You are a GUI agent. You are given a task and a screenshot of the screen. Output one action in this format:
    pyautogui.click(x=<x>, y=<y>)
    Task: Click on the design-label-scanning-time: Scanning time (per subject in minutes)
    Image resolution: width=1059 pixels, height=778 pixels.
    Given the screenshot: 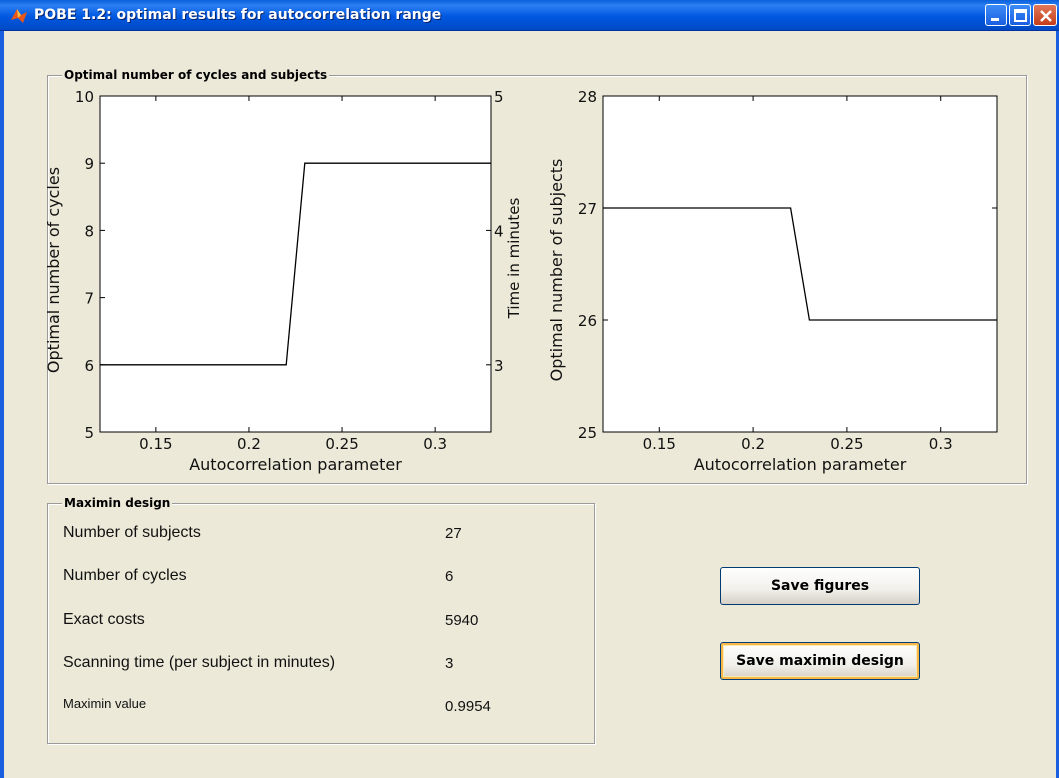 What is the action you would take?
    pyautogui.click(x=199, y=662)
    